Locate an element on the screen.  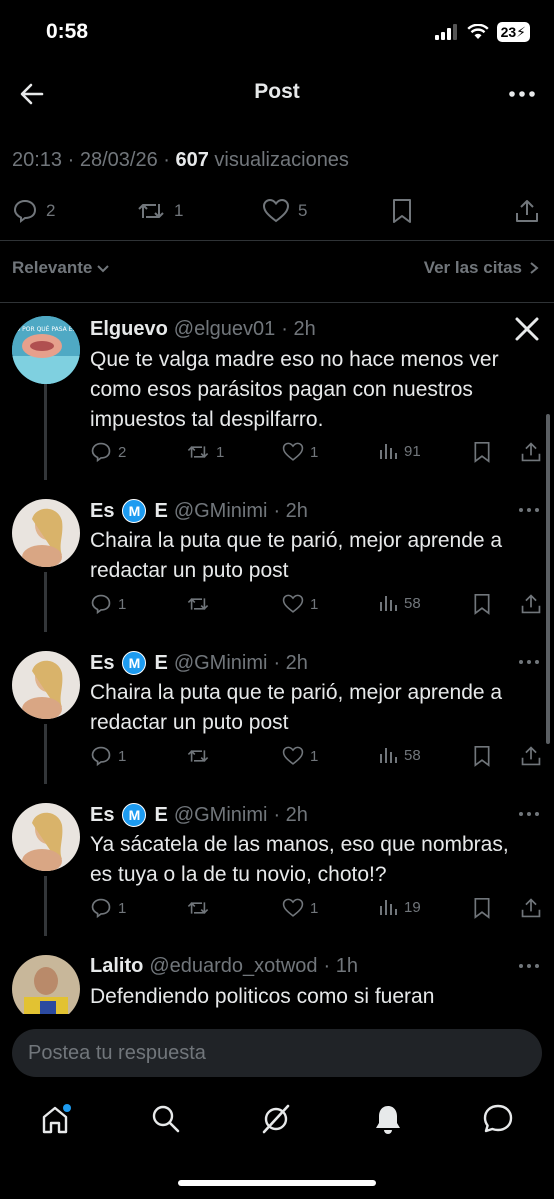
tab-grok is located at coordinates (276, 1119).